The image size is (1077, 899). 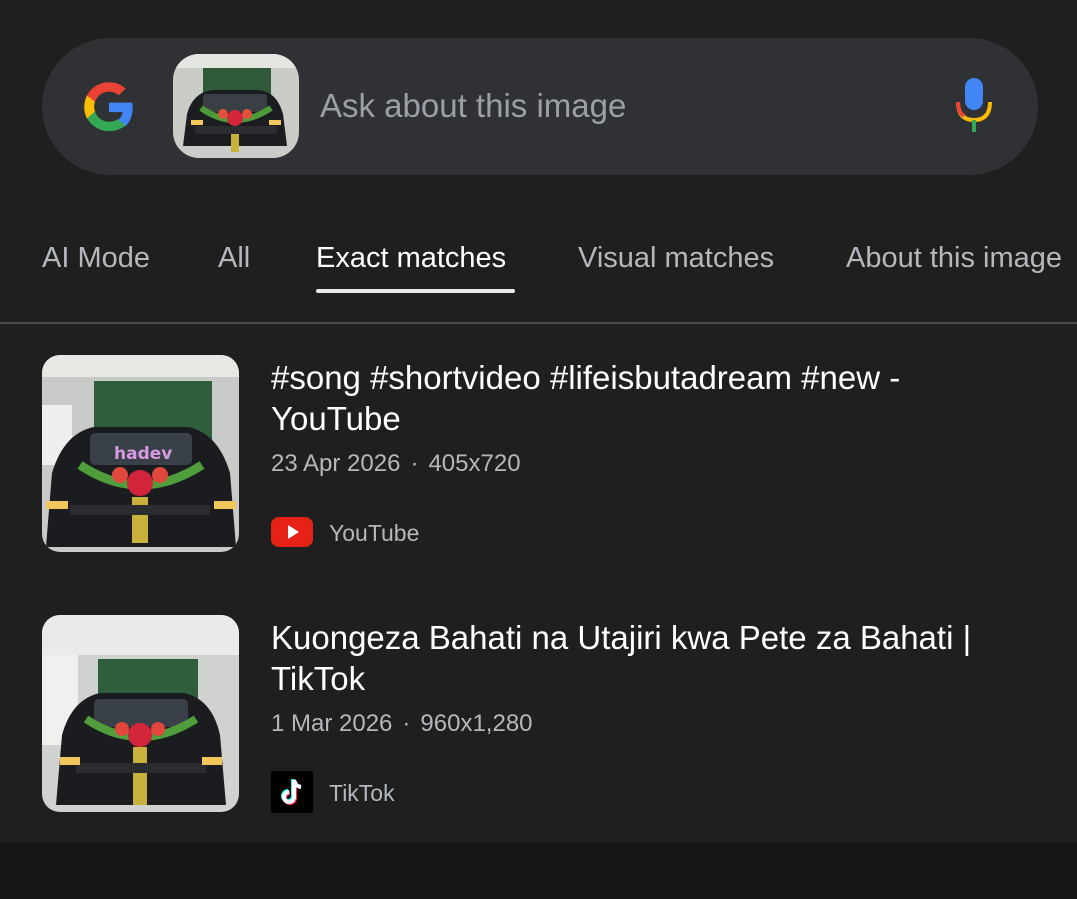 I want to click on result-dimensions: 960x1,280, so click(x=476, y=723).